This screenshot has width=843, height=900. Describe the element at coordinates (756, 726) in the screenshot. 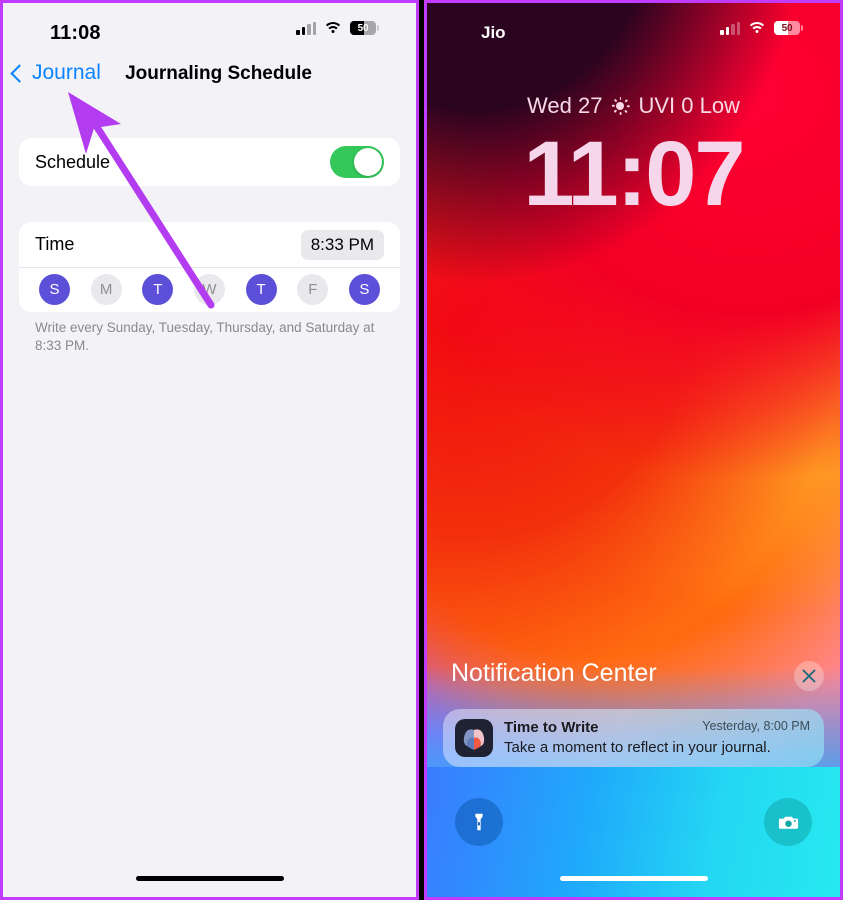

I see `notification-timestamp: Yesterday, 8:00 PM` at that location.